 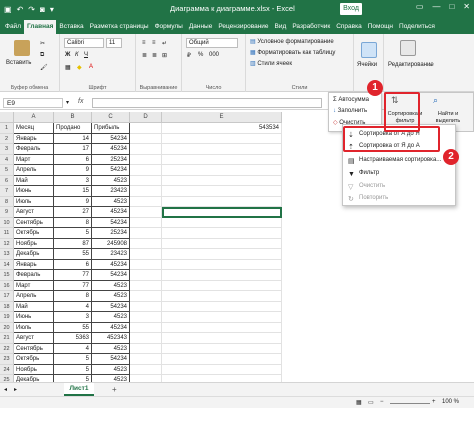 I want to click on row-header: 22, so click(x=7, y=348).